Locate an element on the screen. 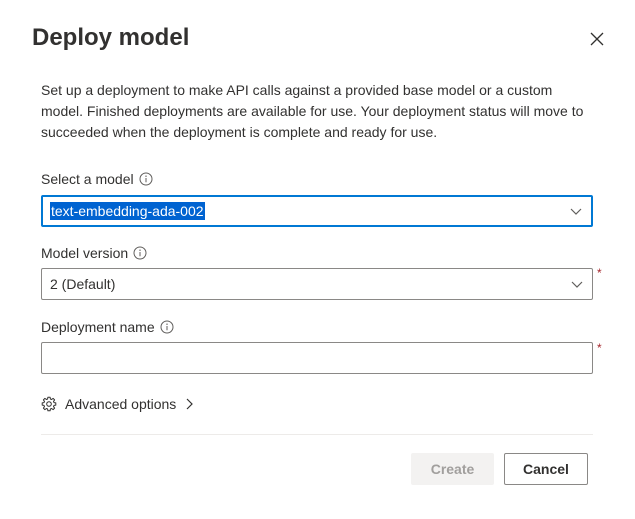  model-select-selected-text: text-embedding-ada-002 is located at coordinates (127, 211).